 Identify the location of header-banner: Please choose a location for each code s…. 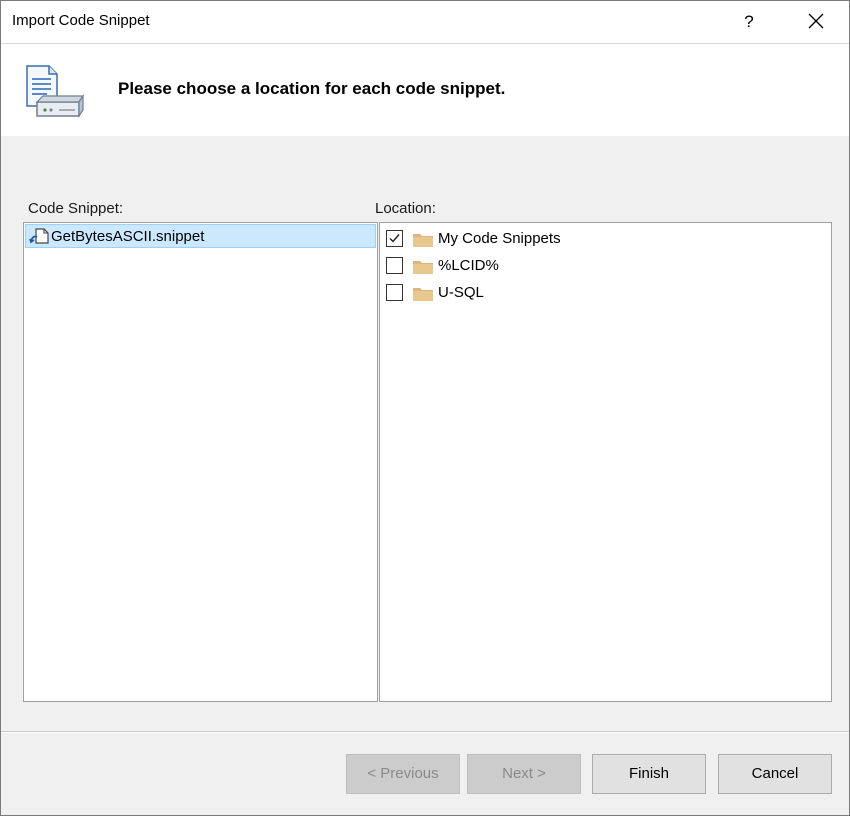
(425, 89).